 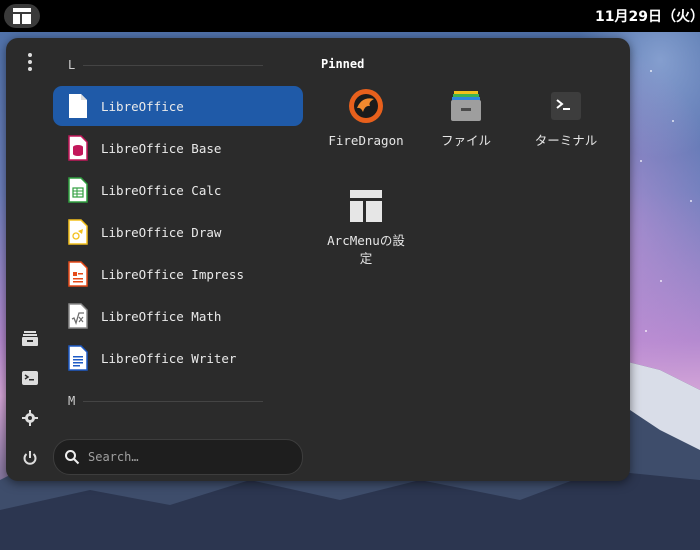 I want to click on libreoffice-math-icon, so click(x=78, y=316).